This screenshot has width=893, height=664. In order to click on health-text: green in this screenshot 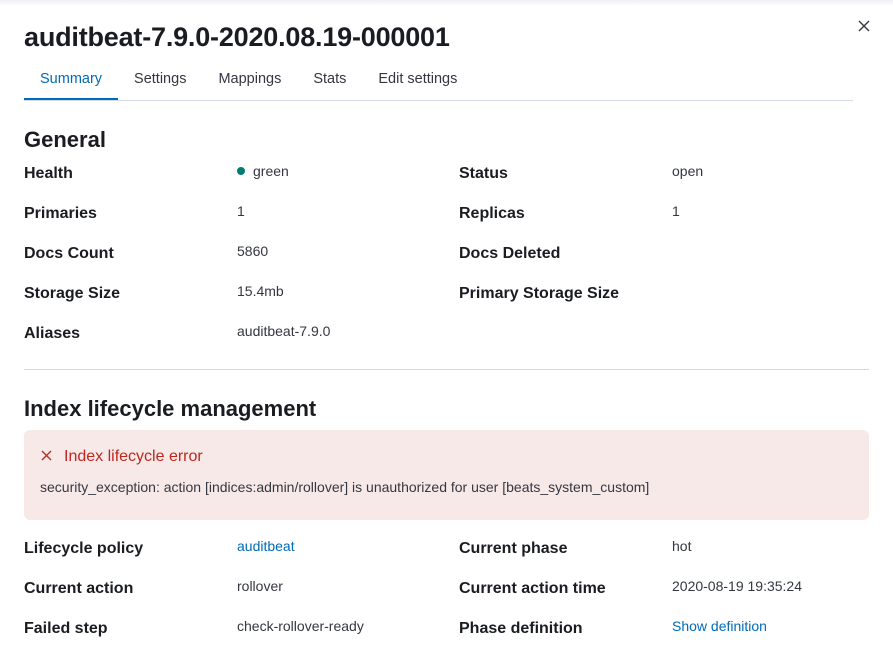, I will do `click(271, 171)`.